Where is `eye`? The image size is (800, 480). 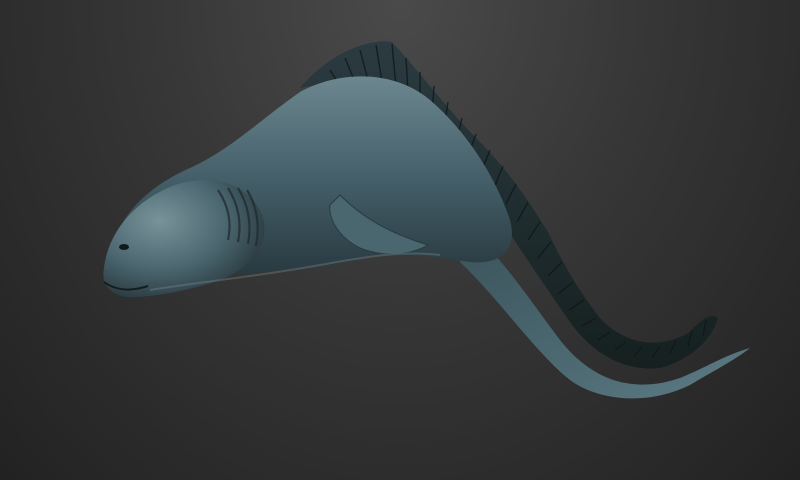 eye is located at coordinates (124, 247).